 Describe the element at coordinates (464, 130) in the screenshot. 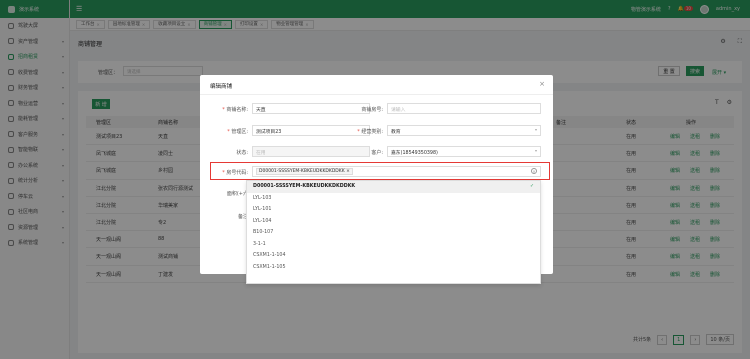

I see `biz-type-select: 教育 ▾` at that location.